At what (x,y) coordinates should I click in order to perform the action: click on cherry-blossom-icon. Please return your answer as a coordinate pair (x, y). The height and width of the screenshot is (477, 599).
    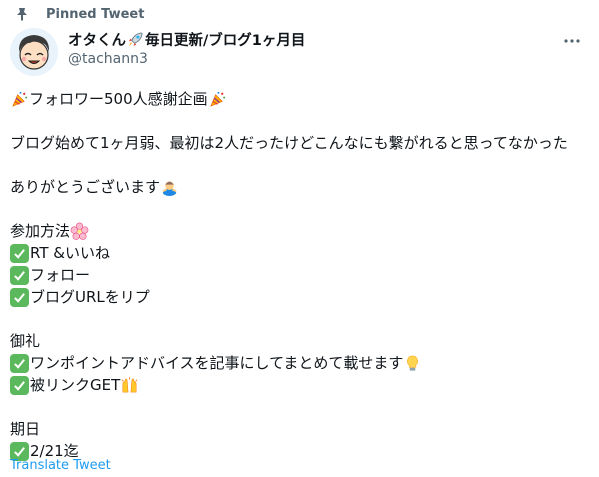
    Looking at the image, I should click on (79, 231).